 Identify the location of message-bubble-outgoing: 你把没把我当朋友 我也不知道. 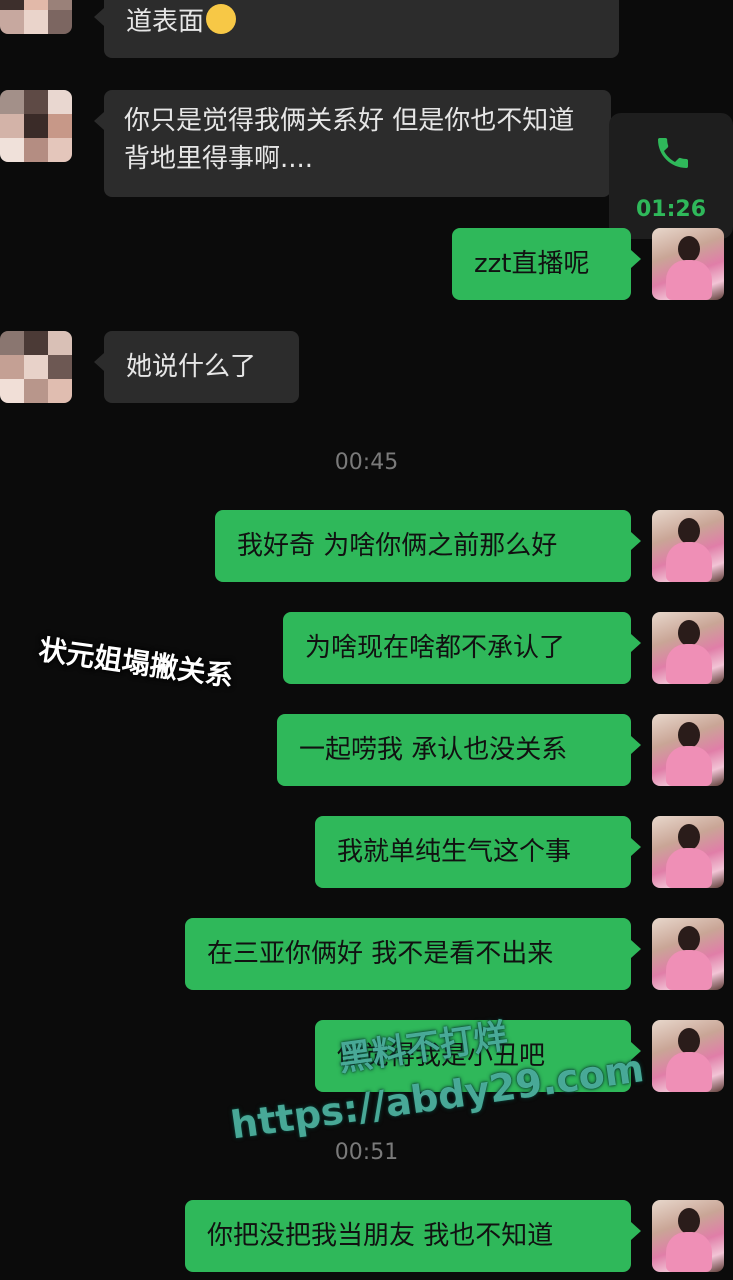
(413, 1236).